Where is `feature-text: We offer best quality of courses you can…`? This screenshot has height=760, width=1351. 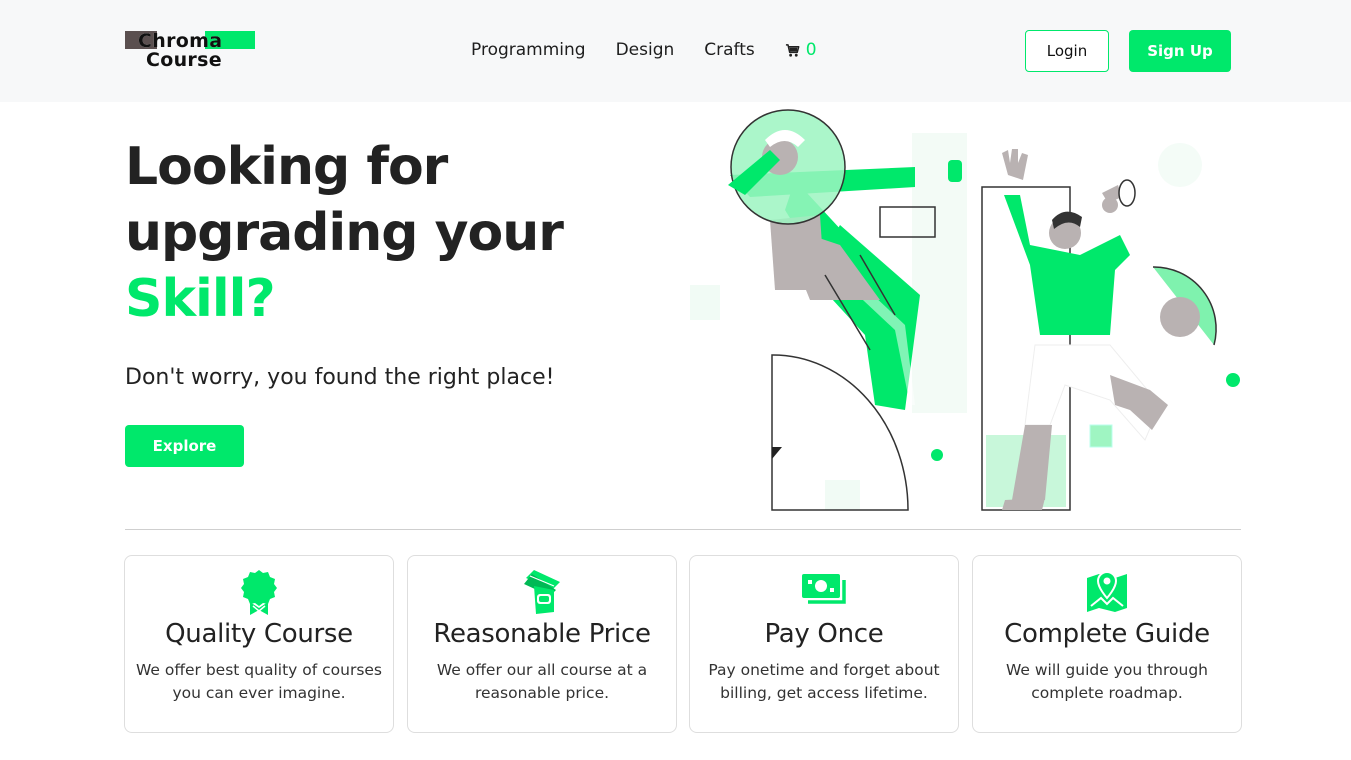
feature-text: We offer best quality of courses you can… is located at coordinates (259, 681).